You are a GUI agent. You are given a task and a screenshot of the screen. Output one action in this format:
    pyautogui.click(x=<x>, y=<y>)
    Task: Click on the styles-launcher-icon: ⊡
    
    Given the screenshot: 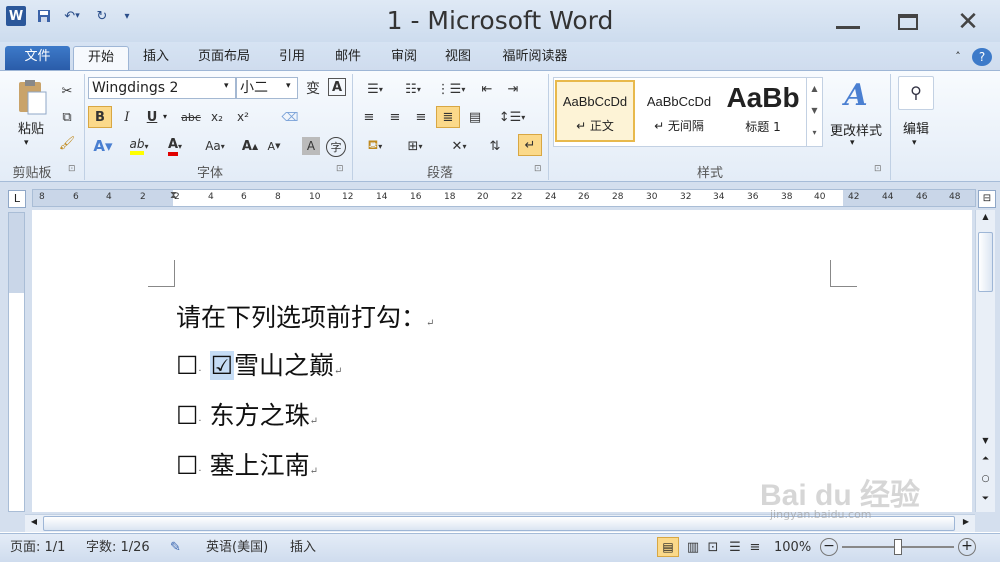 What is the action you would take?
    pyautogui.click(x=878, y=169)
    